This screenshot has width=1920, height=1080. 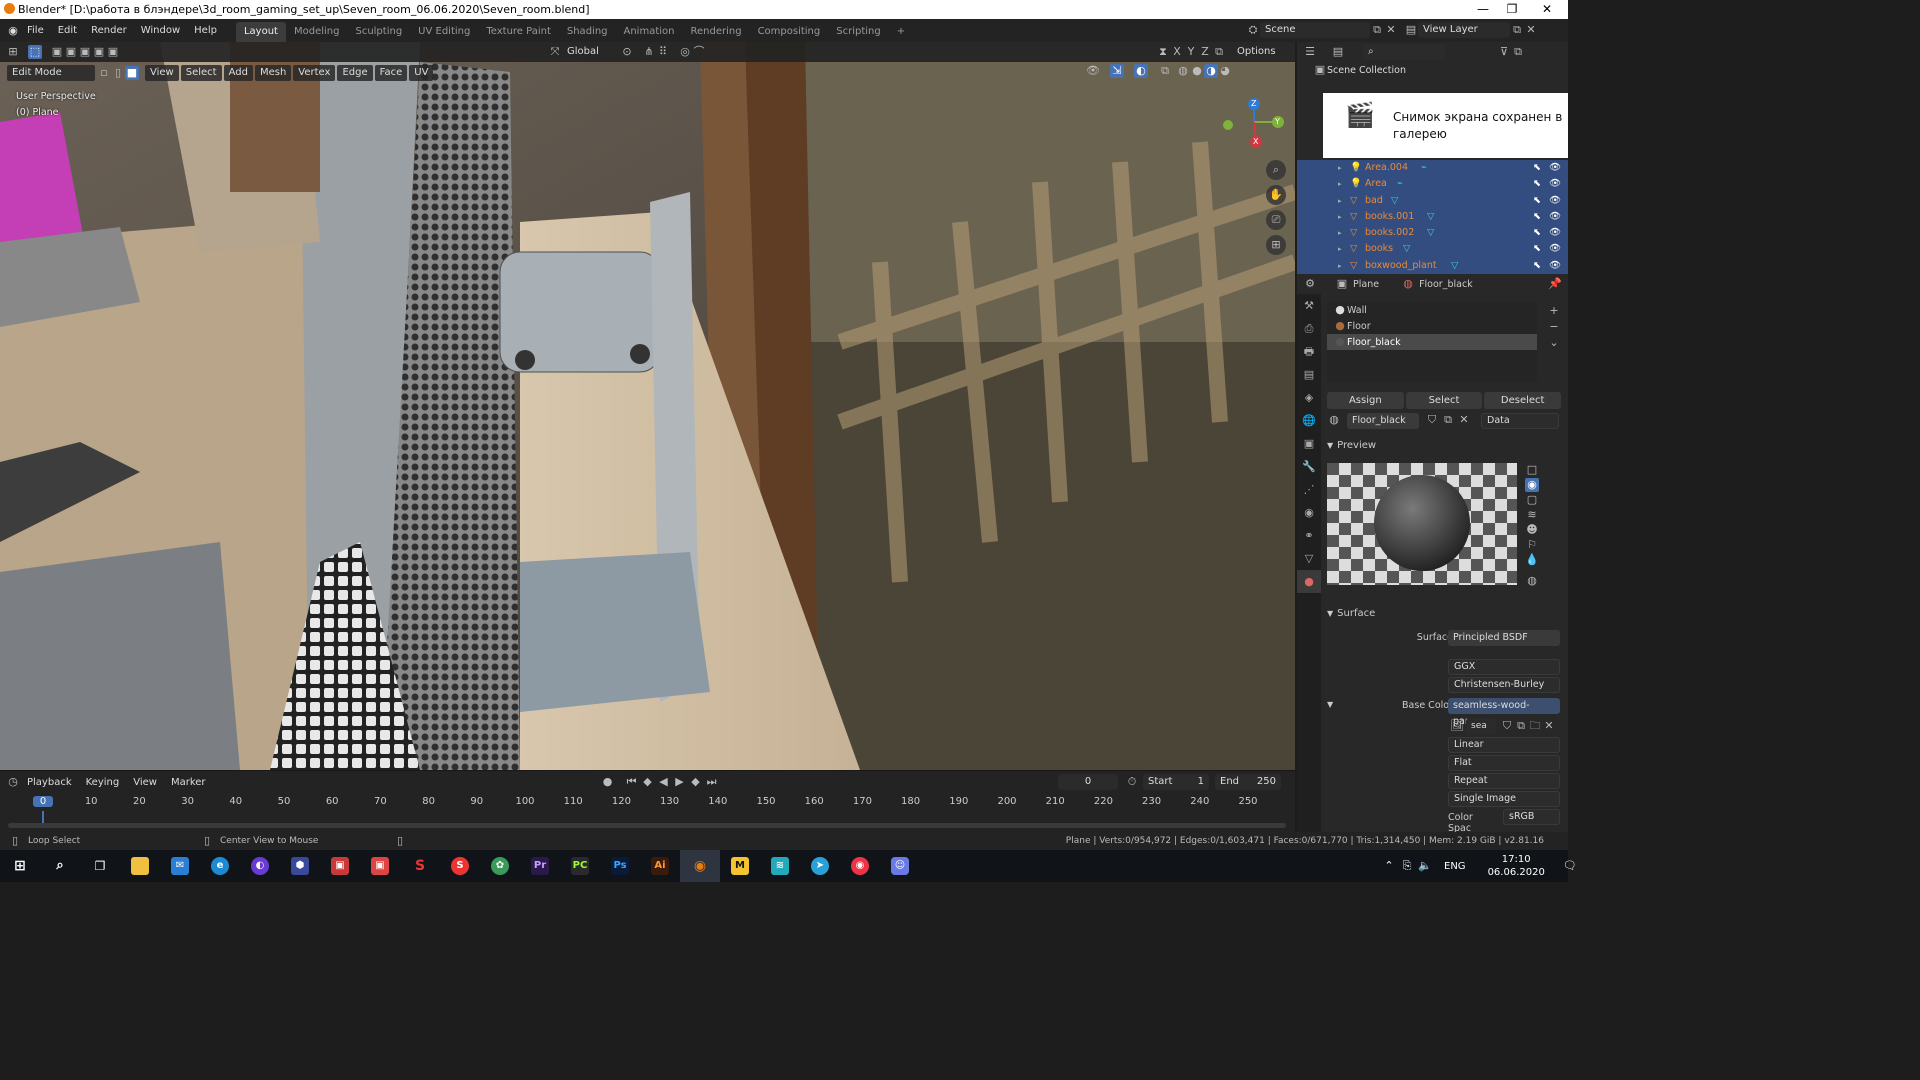 I want to click on timeline-menu-keying: Keying, so click(x=103, y=782).